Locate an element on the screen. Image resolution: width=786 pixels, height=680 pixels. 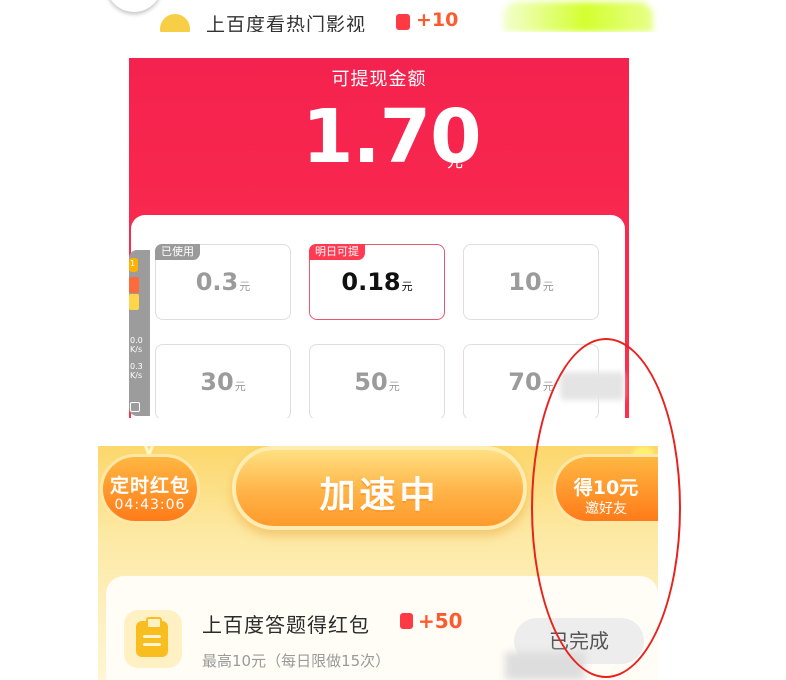
invite-friends-button: 得10元 邀好友 is located at coordinates (605, 489).